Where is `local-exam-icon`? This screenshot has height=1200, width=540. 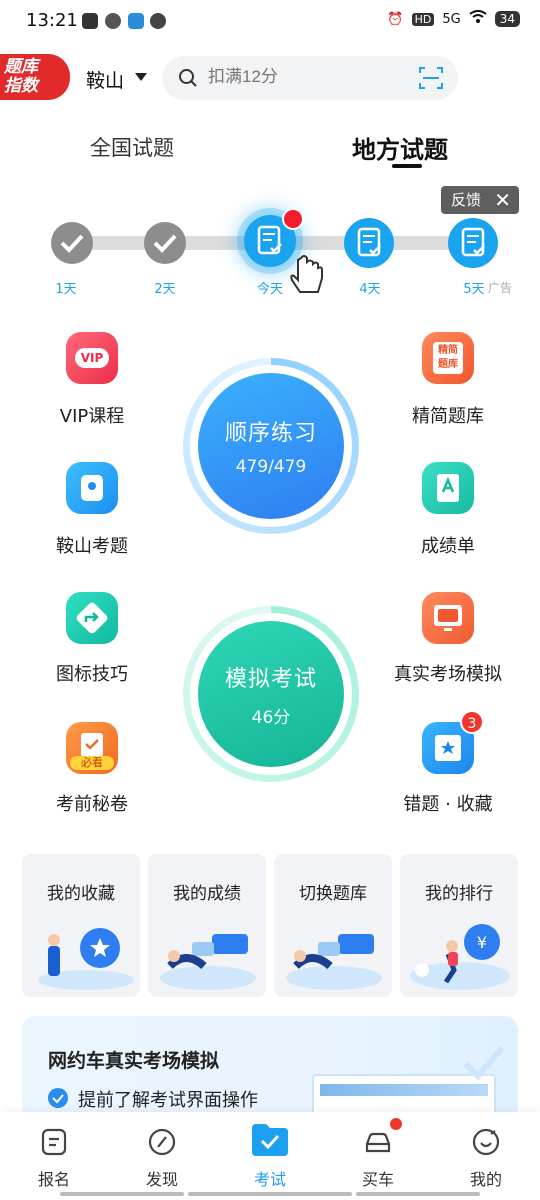
local-exam-icon is located at coordinates (92, 488).